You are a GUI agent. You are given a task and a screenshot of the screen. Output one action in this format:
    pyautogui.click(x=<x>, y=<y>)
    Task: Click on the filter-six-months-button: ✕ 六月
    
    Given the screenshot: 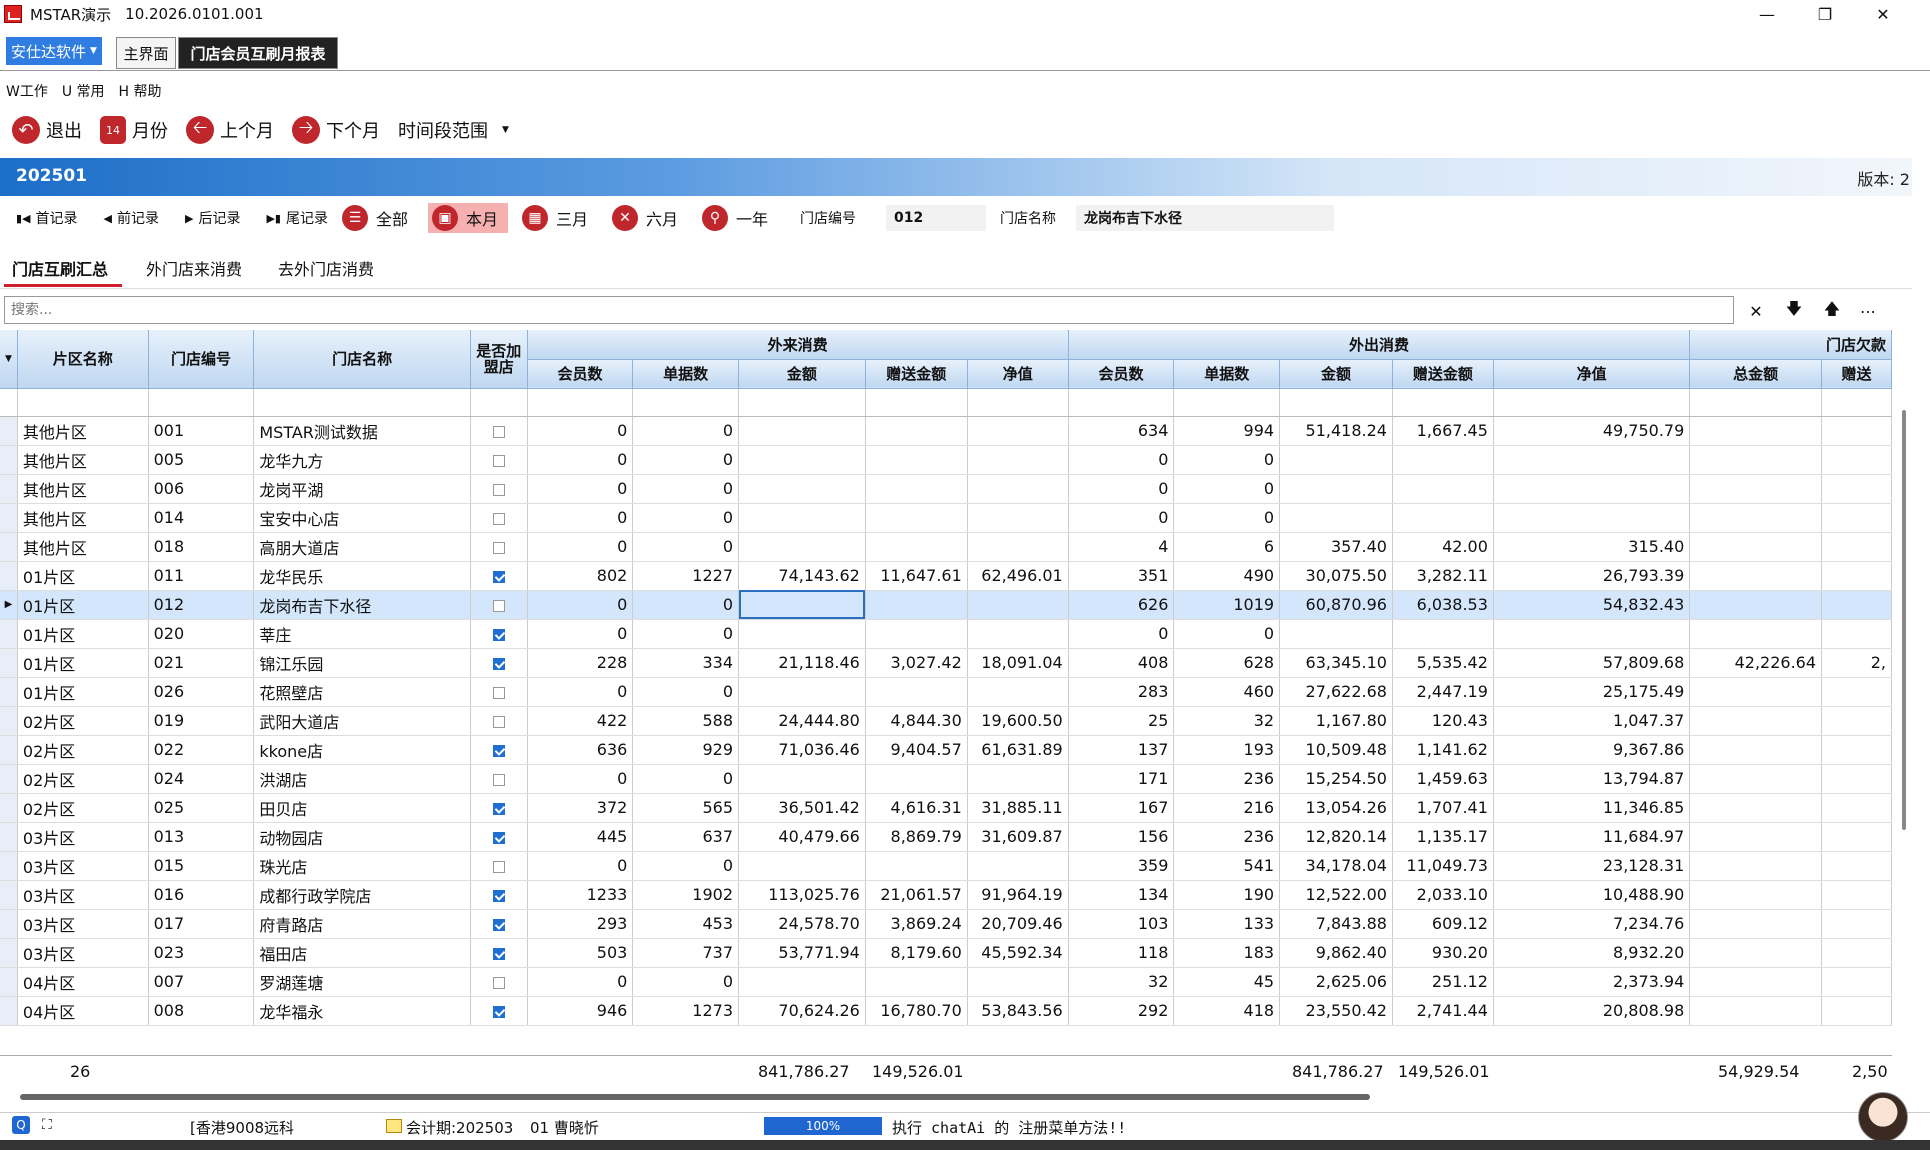 What is the action you would take?
    pyautogui.click(x=648, y=218)
    